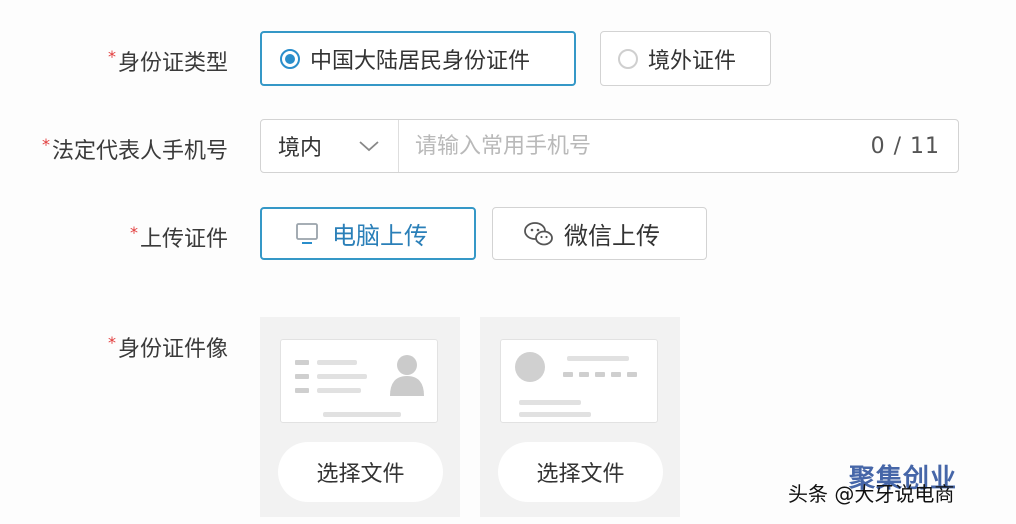  What do you see at coordinates (359, 381) in the screenshot?
I see `id-front-illustration` at bounding box center [359, 381].